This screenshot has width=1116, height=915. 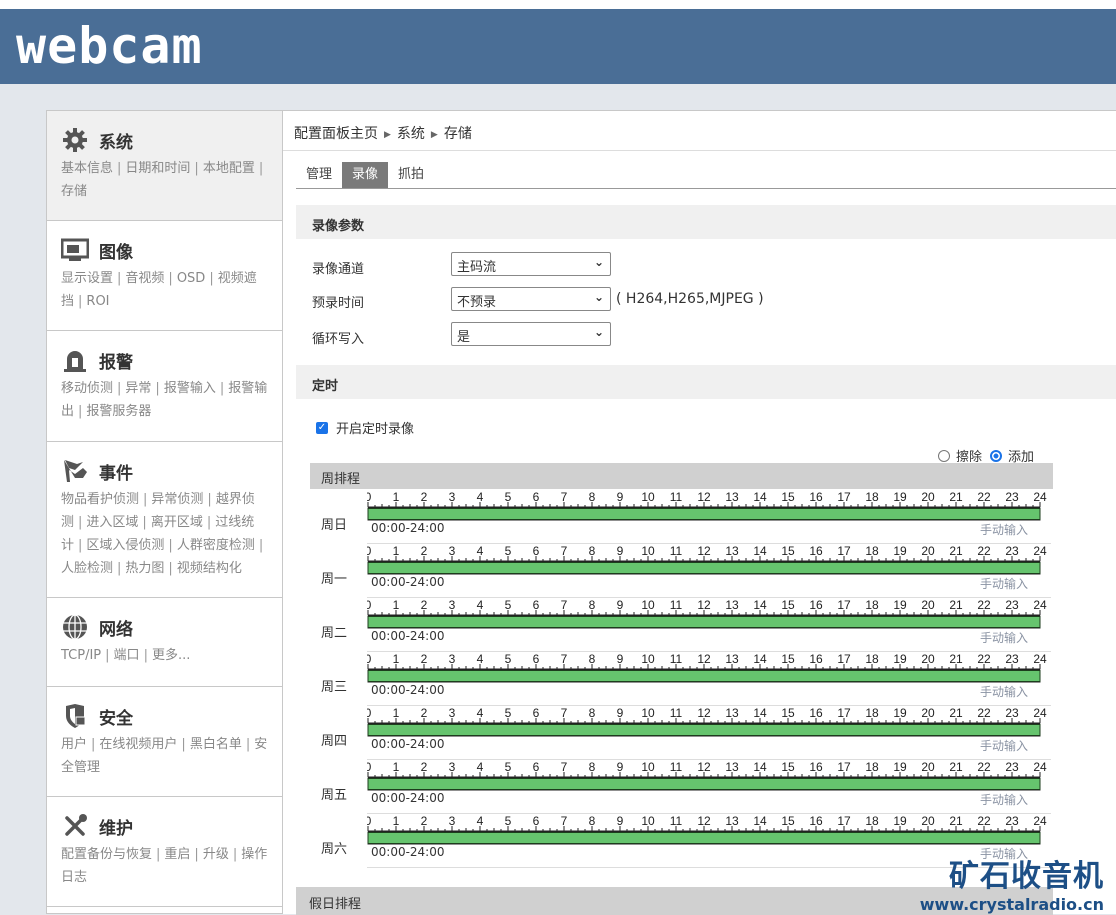 I want to click on day-label: 周六, so click(x=334, y=849).